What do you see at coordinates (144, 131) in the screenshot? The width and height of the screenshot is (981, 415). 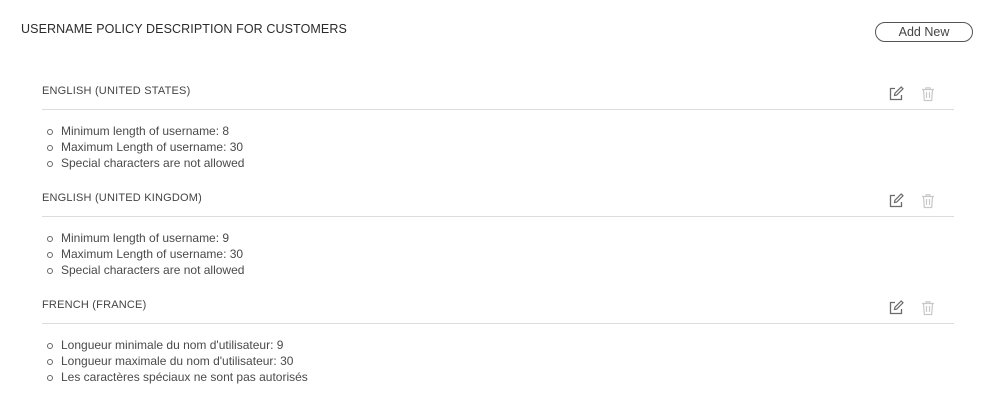 I see `list-item: Minimum length of username: 8` at bounding box center [144, 131].